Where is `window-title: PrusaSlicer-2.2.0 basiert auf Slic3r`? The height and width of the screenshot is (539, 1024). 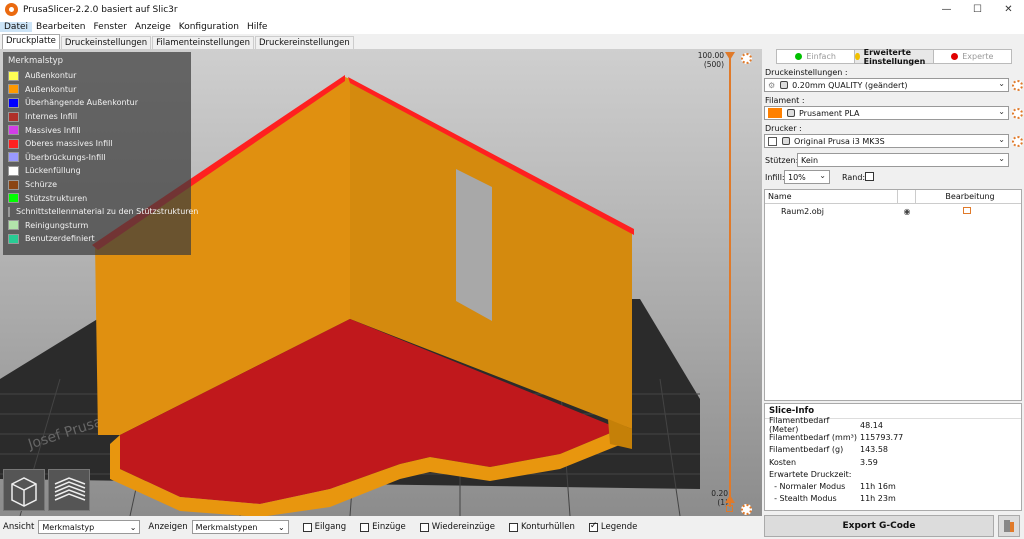
window-title: PrusaSlicer-2.2.0 basiert auf Slic3r is located at coordinates (100, 9).